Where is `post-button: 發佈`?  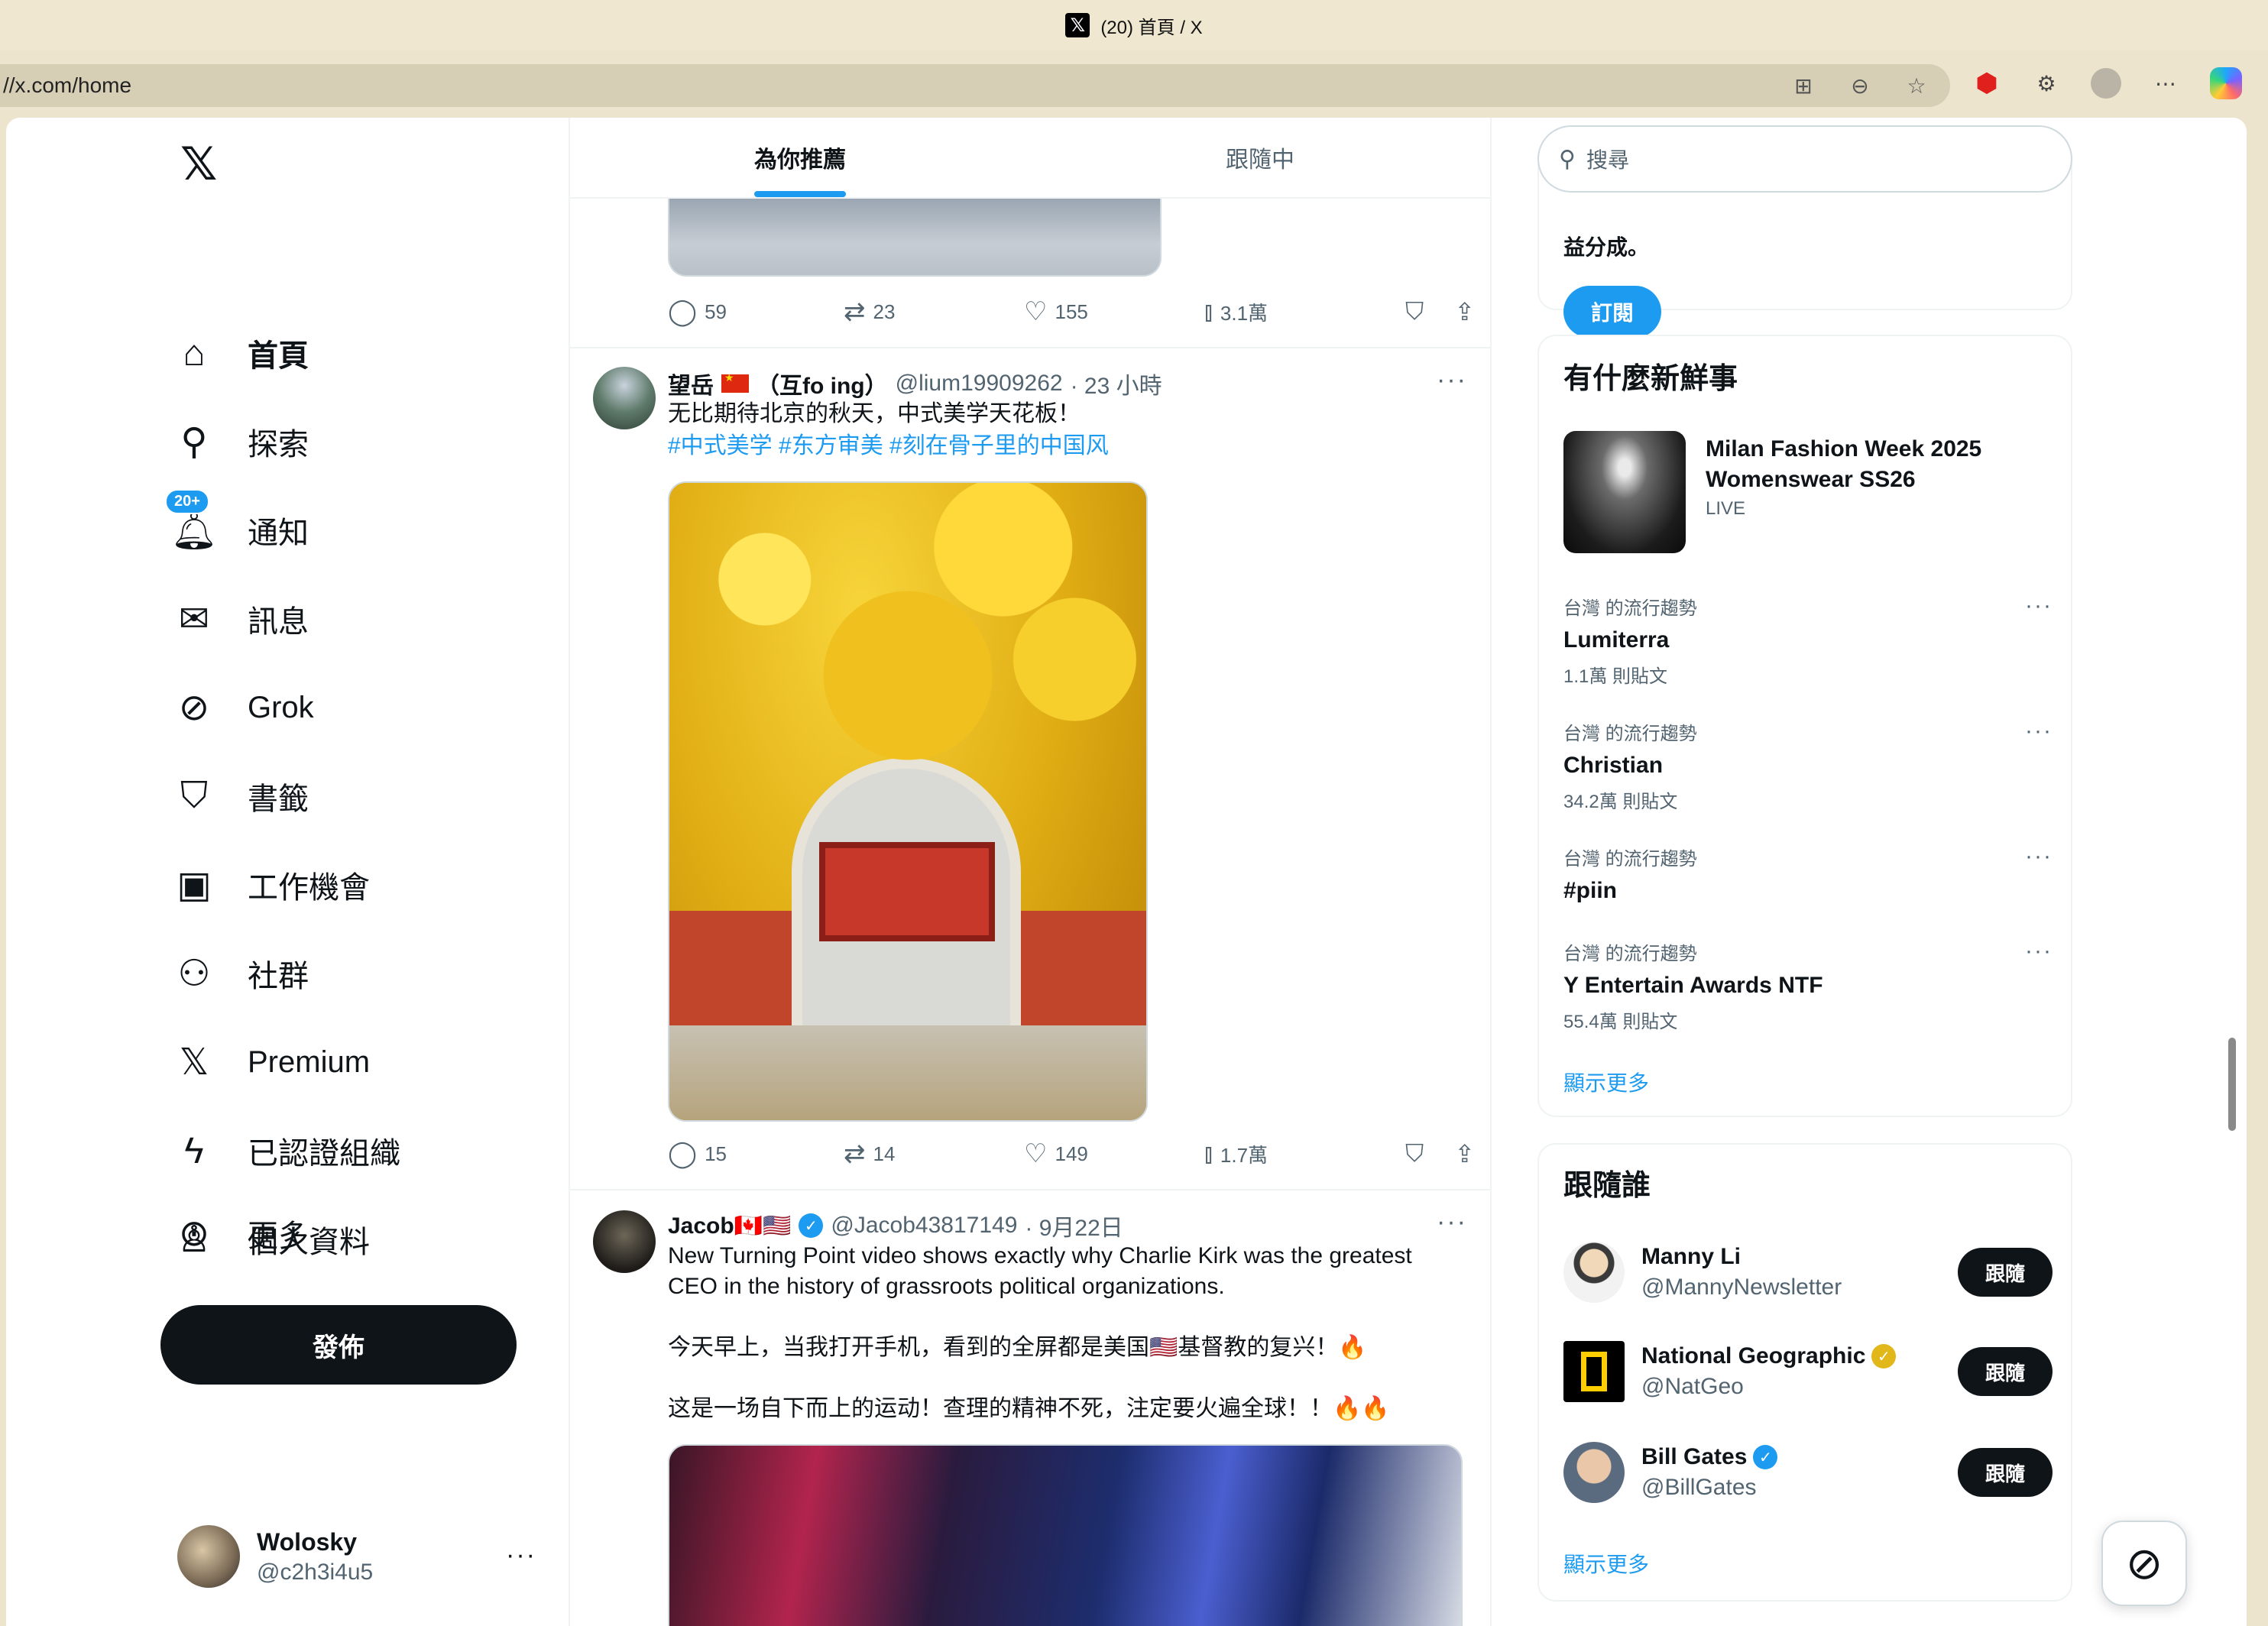
post-button: 發佈 is located at coordinates (339, 1345).